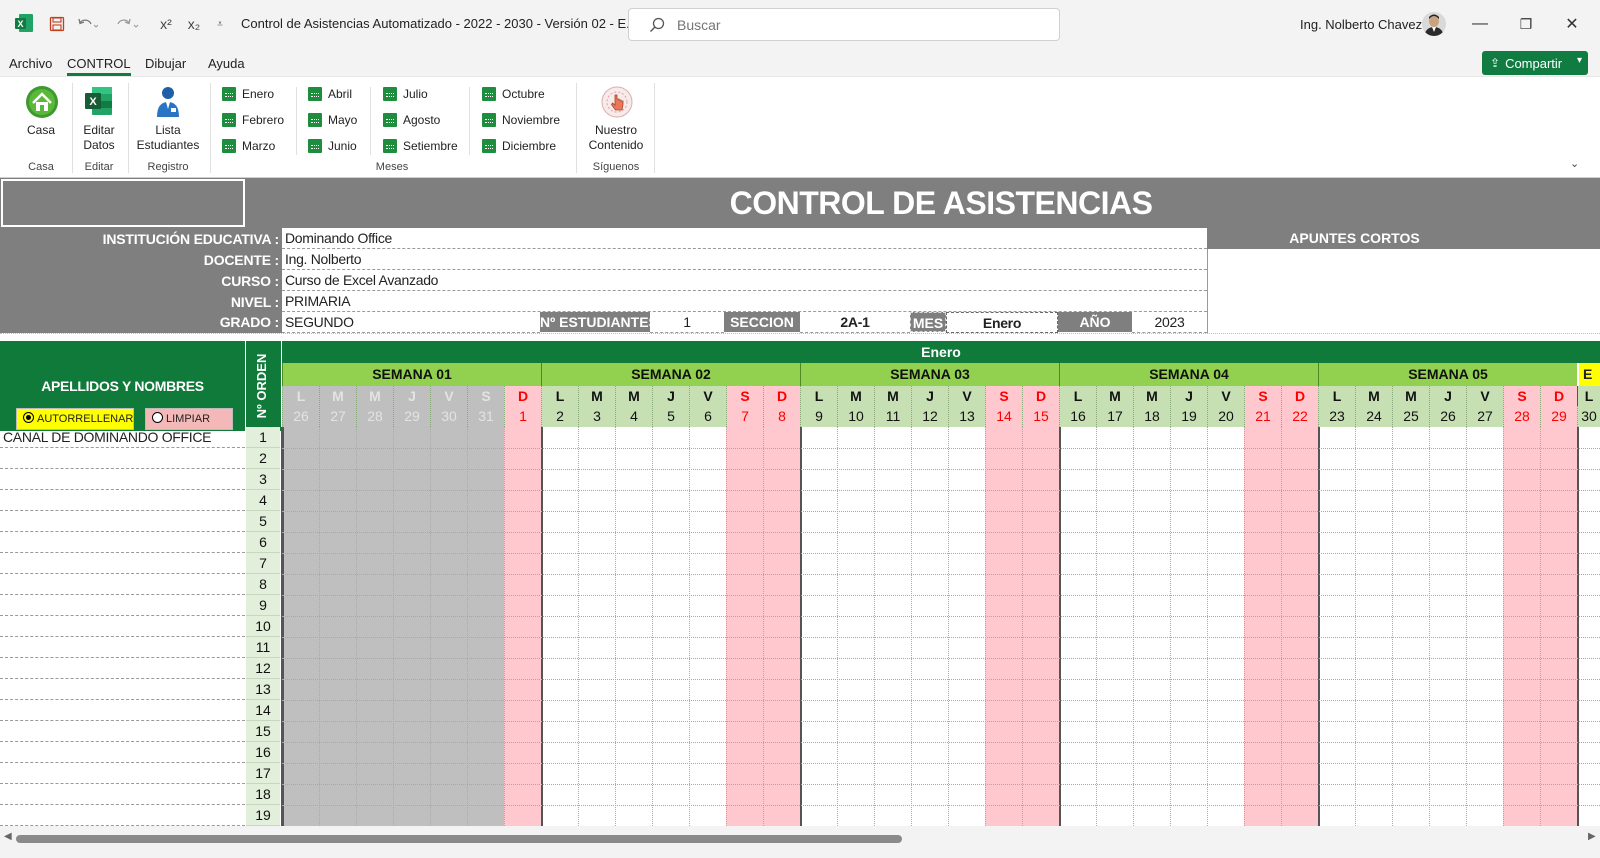  I want to click on mes-setiembre-button: Setiembre, so click(420, 146).